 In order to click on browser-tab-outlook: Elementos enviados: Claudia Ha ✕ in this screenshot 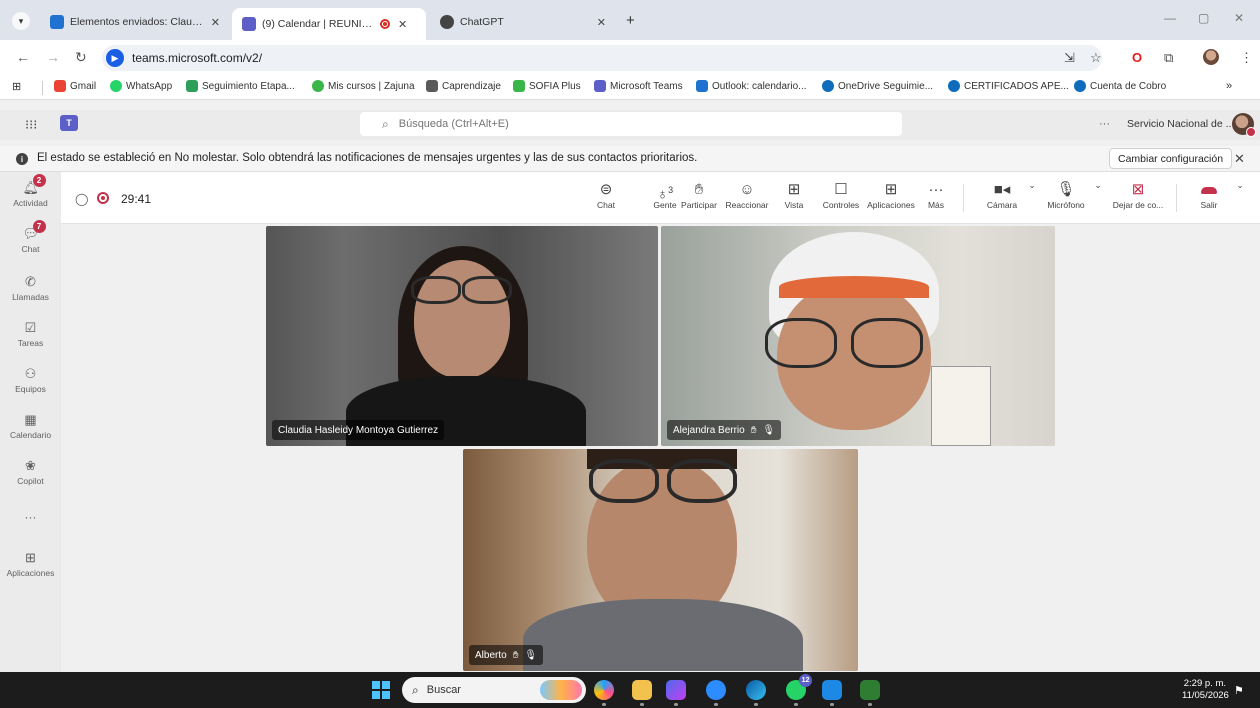, I will do `click(135, 22)`.